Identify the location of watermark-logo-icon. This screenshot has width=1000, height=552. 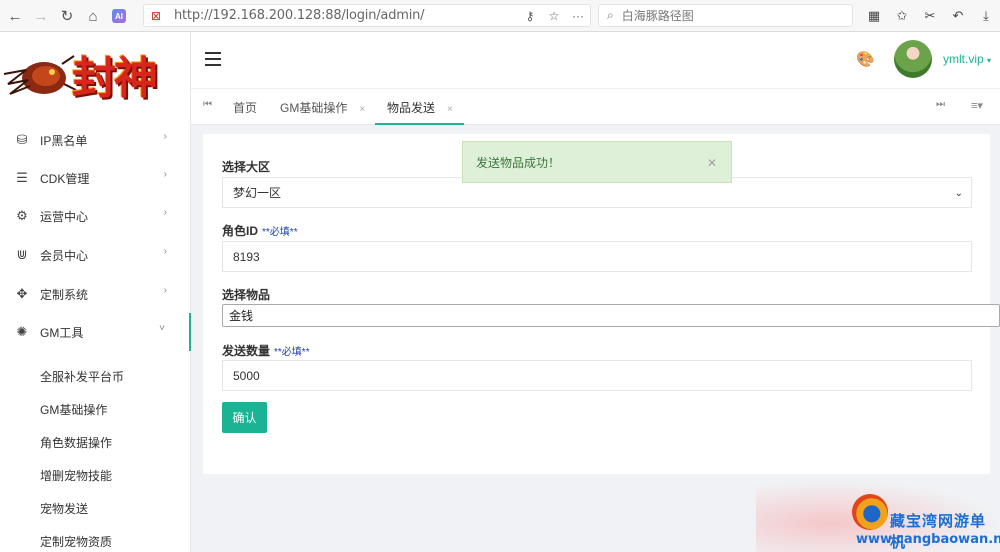
(870, 512).